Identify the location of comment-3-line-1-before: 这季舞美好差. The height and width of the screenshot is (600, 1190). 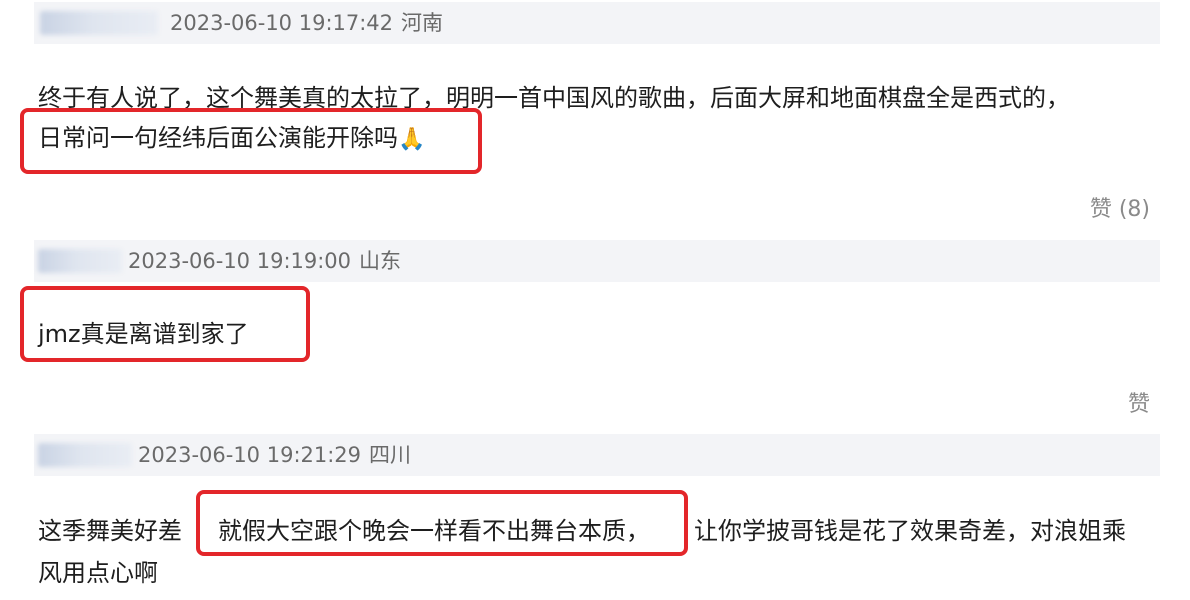
(110, 531).